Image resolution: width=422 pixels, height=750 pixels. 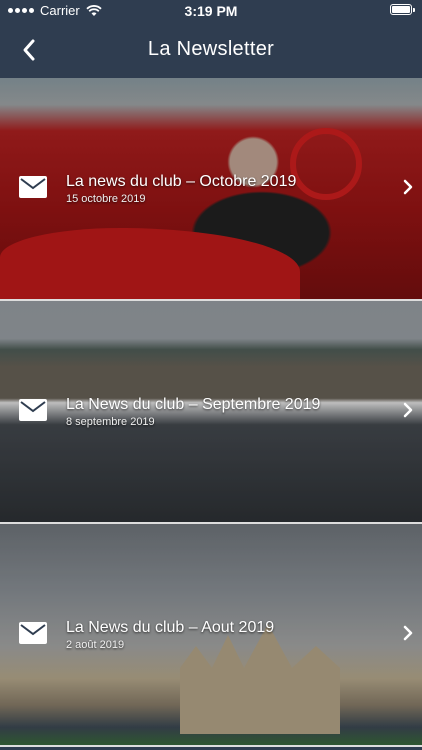 I want to click on page-title: La Newsletter, so click(x=211, y=49).